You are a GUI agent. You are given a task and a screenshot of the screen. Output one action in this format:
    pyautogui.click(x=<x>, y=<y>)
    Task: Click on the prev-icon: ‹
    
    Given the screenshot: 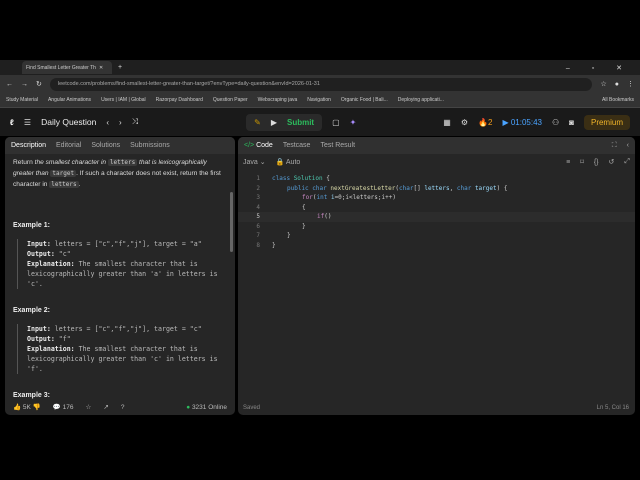 What is the action you would take?
    pyautogui.click(x=107, y=122)
    